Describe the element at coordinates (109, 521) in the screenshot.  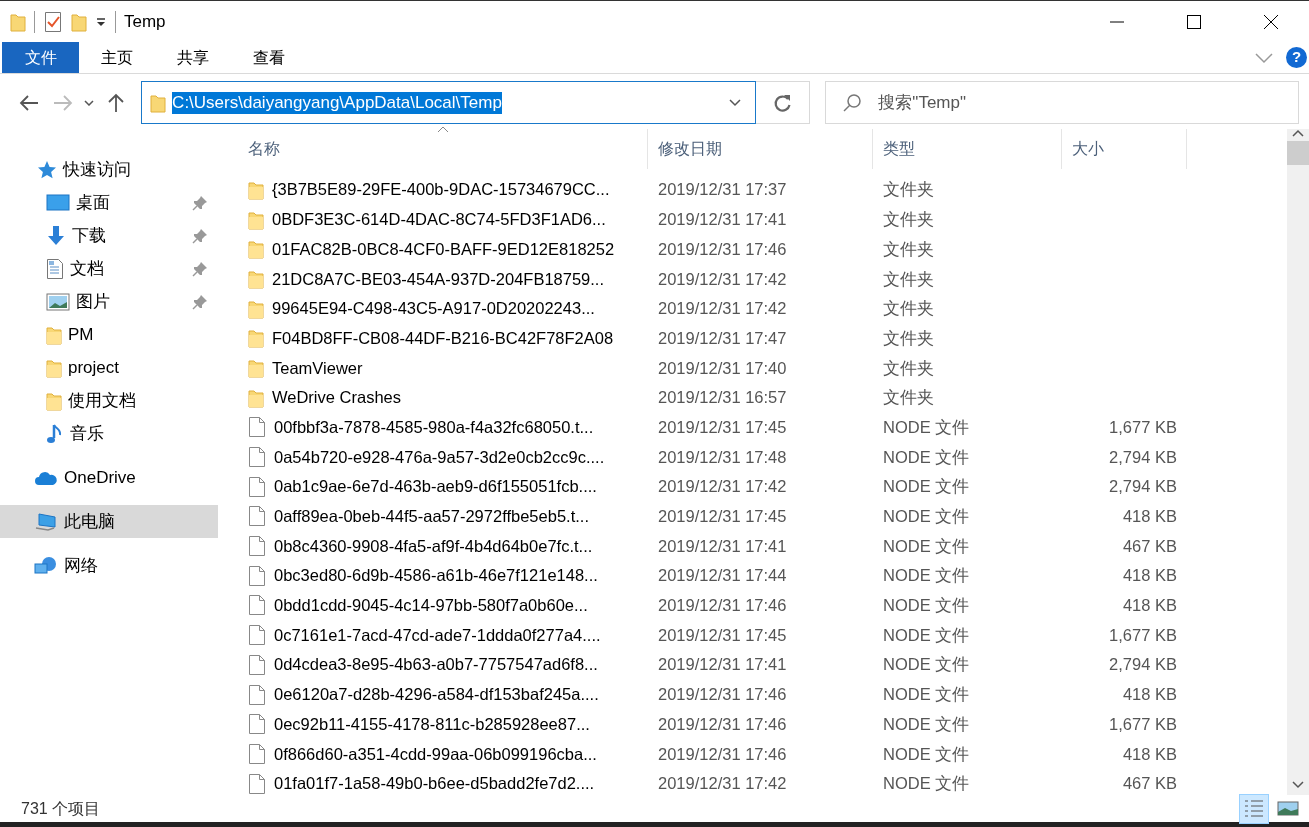
I see `sidebar-item: 此电脑` at that location.